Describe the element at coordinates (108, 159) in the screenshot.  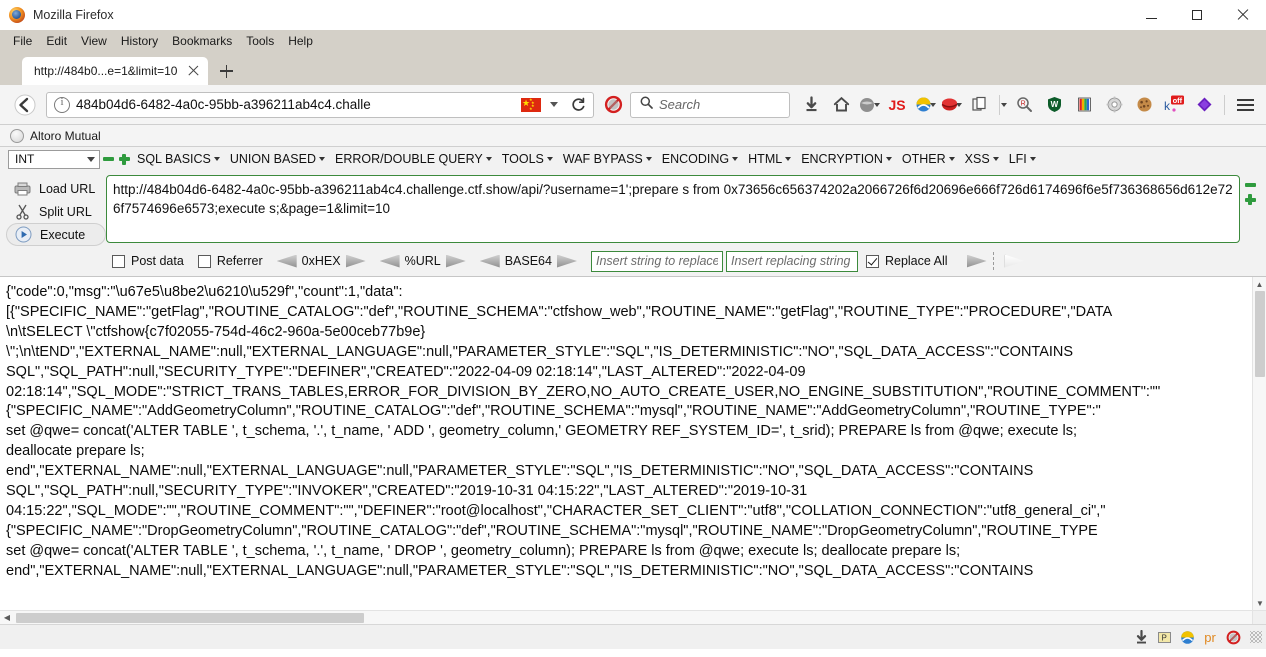
I see `remove-tab-button` at that location.